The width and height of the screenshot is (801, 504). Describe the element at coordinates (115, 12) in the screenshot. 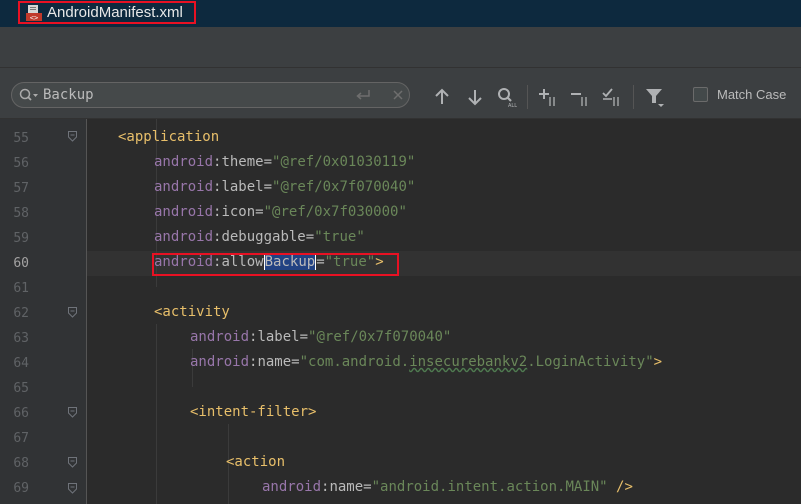

I see `tab-label: AndroidManifest.xml` at that location.